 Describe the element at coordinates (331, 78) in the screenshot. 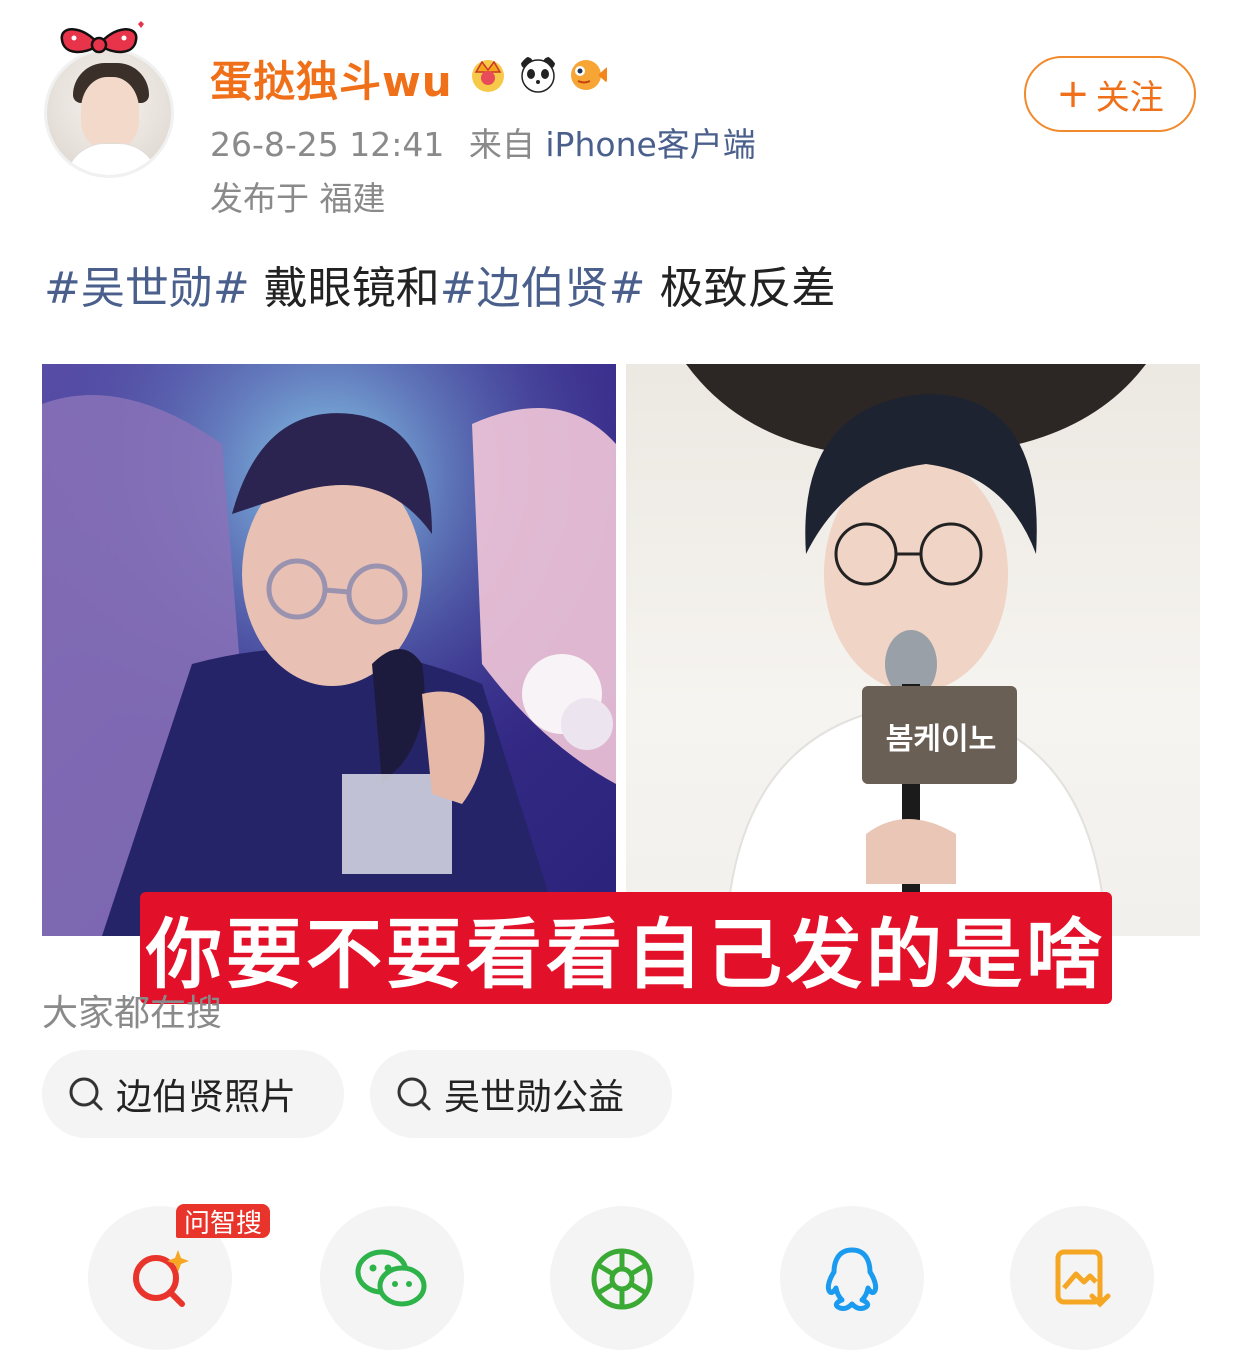

I see `author-name: 蛋挞独斗wu` at that location.